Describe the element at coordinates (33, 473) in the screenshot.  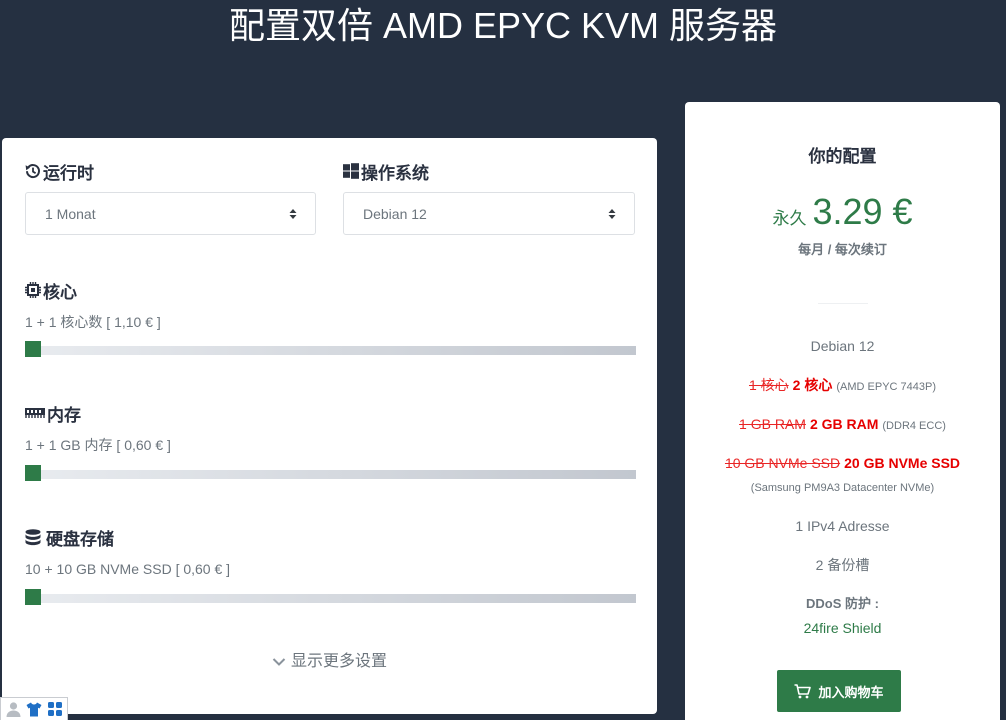
I see `memory-slider-handle` at that location.